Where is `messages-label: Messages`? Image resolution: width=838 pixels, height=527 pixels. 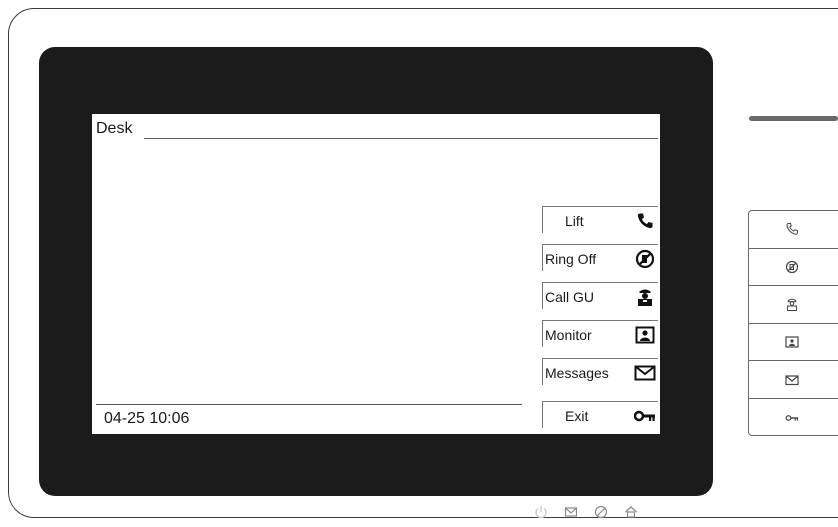
messages-label: Messages is located at coordinates (577, 373).